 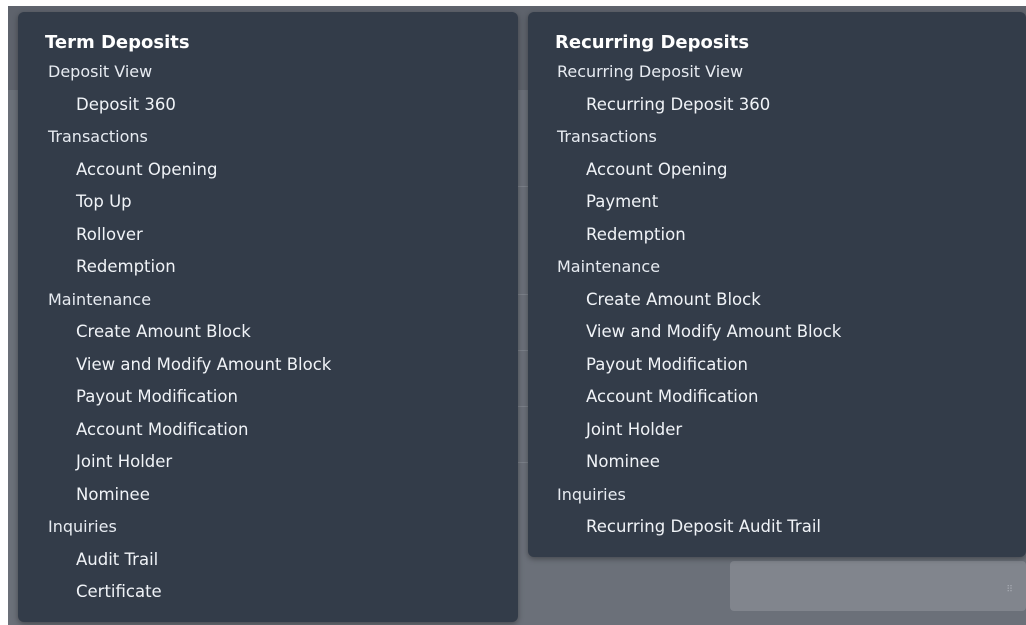 I want to click on drag-grip-icon: ⠿, so click(x=1010, y=590).